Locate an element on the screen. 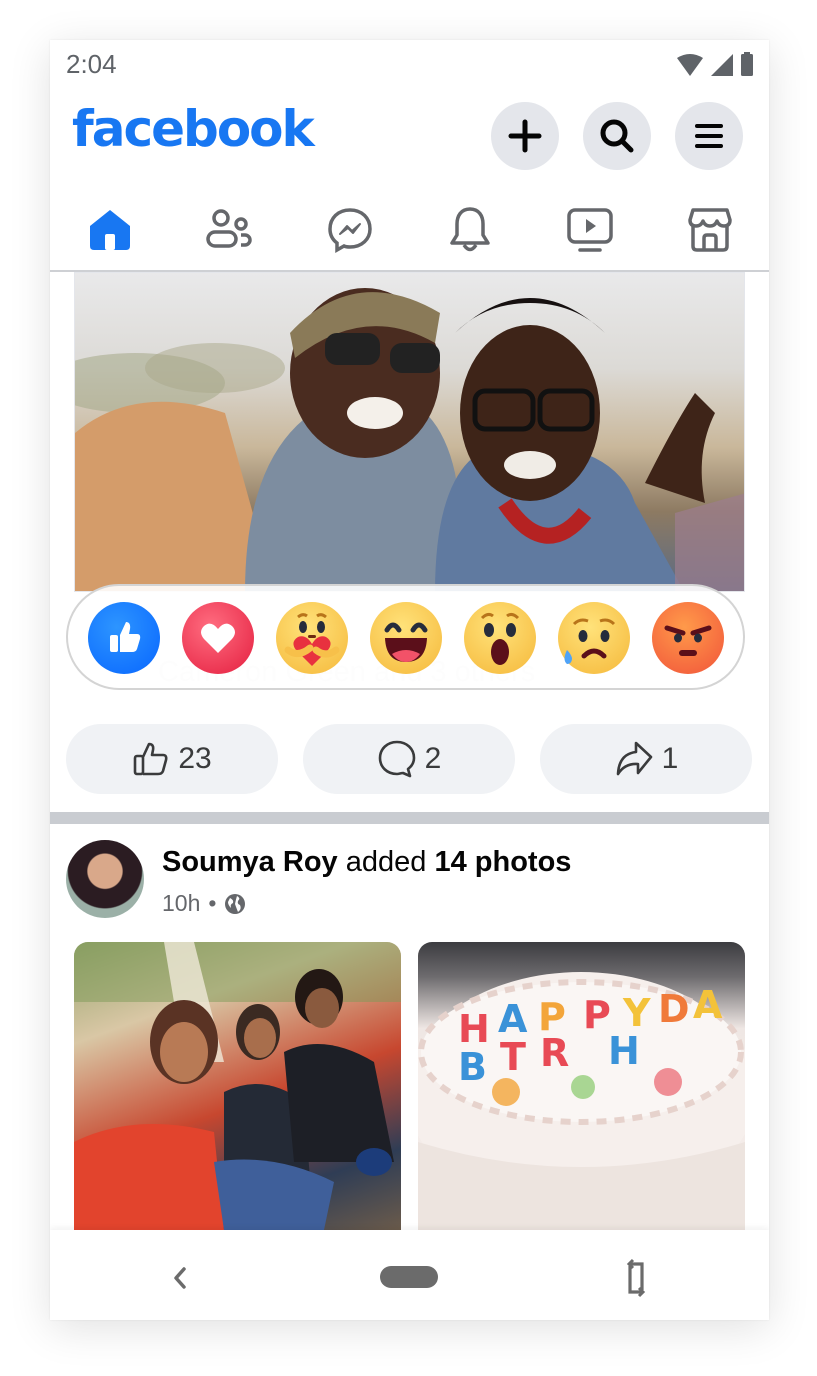  cake-letter: B is located at coordinates (472, 1067).